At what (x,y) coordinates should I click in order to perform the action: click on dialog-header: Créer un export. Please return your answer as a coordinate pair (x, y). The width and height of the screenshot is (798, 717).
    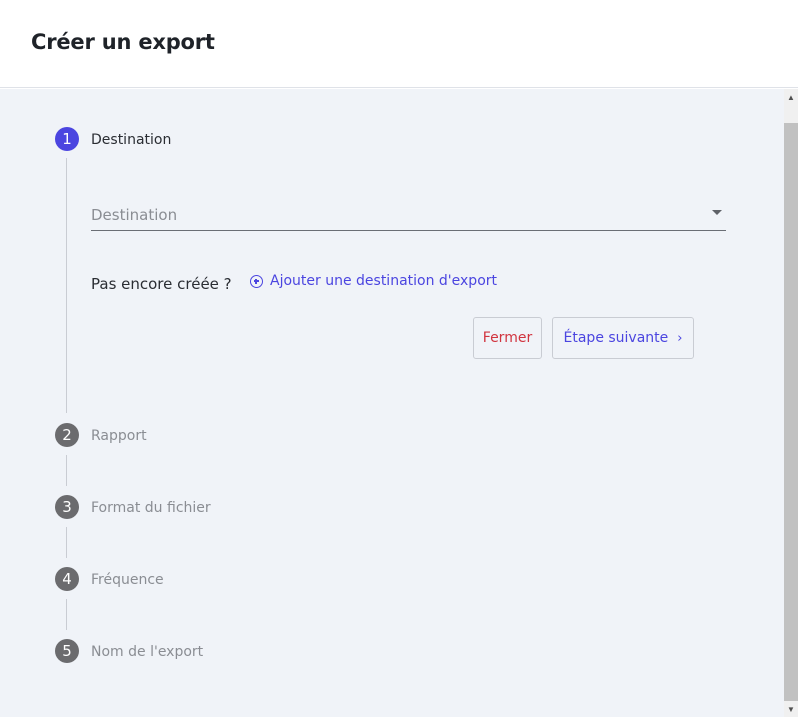
    Looking at the image, I should click on (399, 44).